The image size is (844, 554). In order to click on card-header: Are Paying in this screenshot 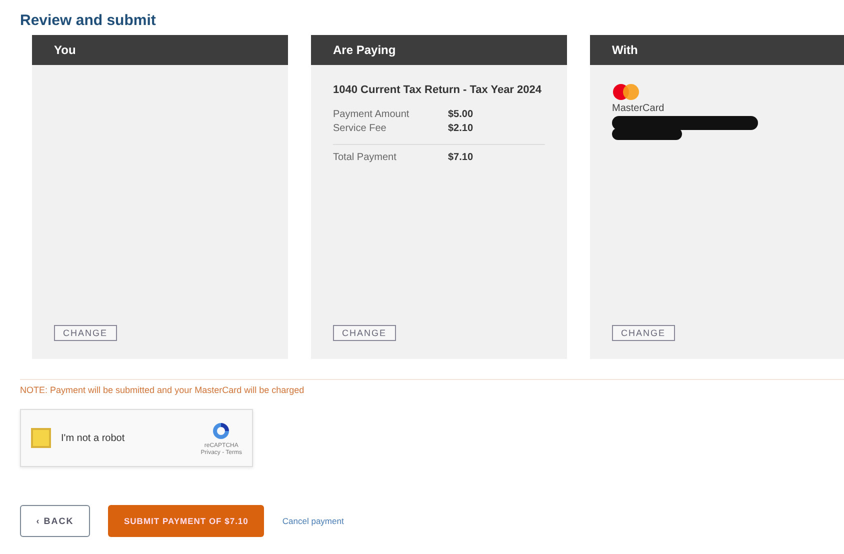, I will do `click(439, 50)`.